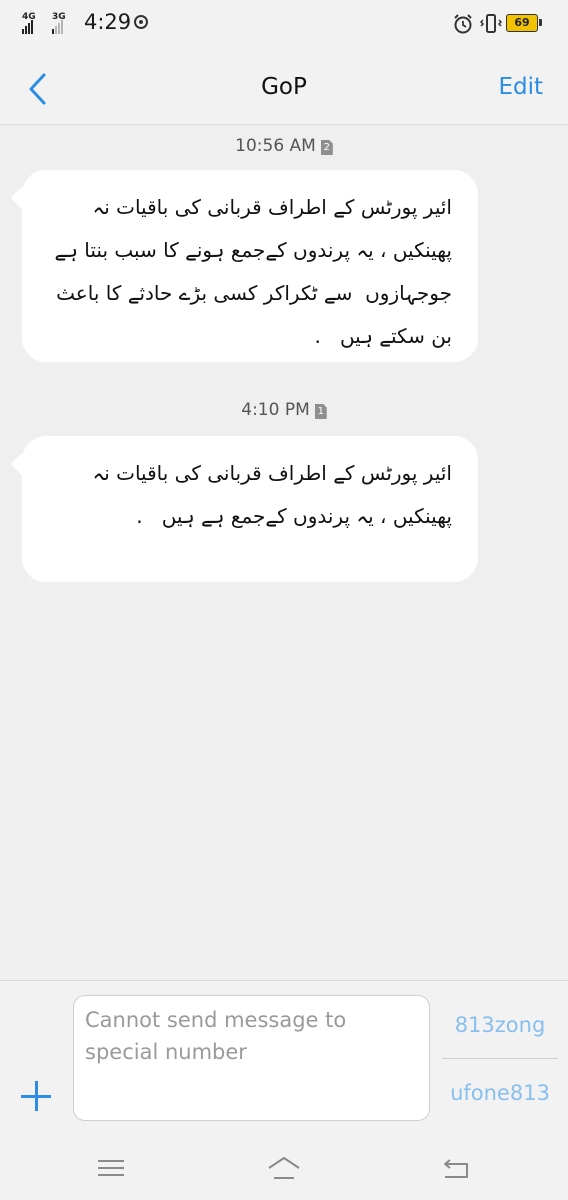  I want to click on message-timestamp: 10:56 AM 2, so click(284, 146).